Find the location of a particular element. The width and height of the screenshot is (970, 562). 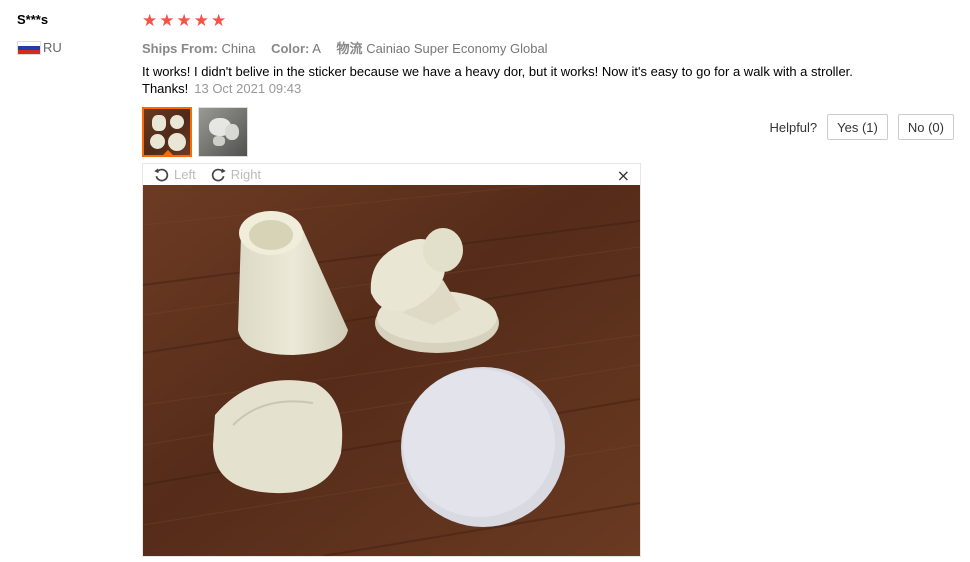

logistics-label: 物流 is located at coordinates (349, 48).